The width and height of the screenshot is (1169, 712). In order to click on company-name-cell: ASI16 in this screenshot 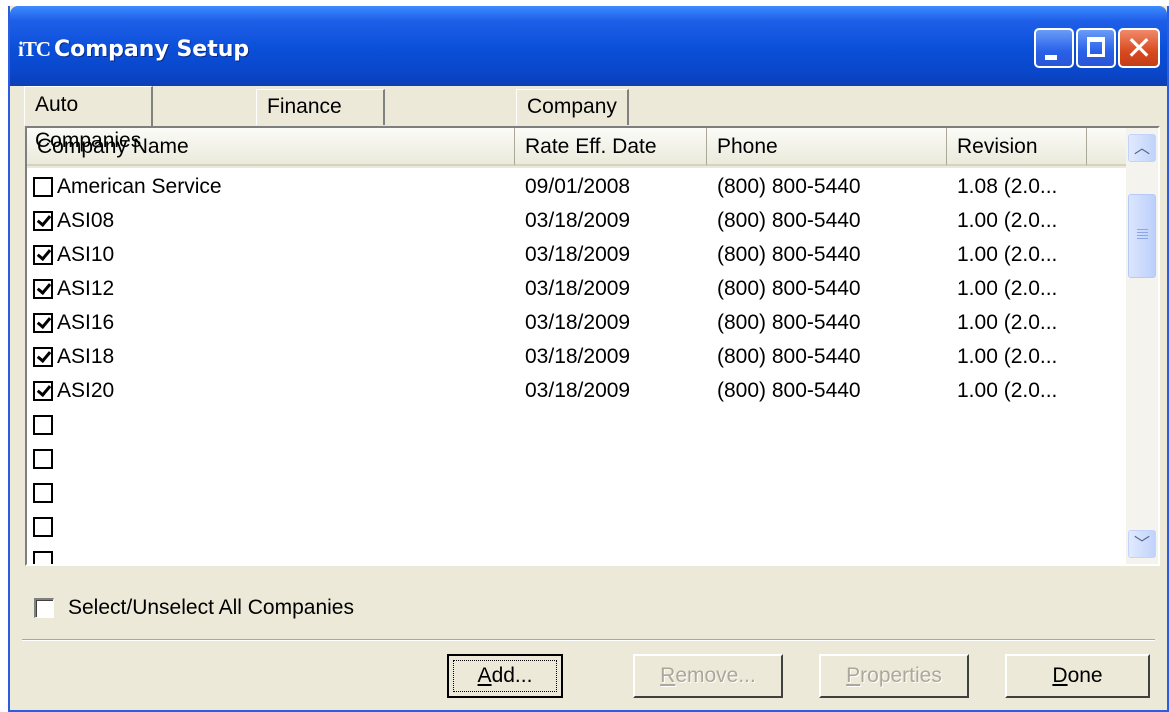, I will do `click(86, 322)`.